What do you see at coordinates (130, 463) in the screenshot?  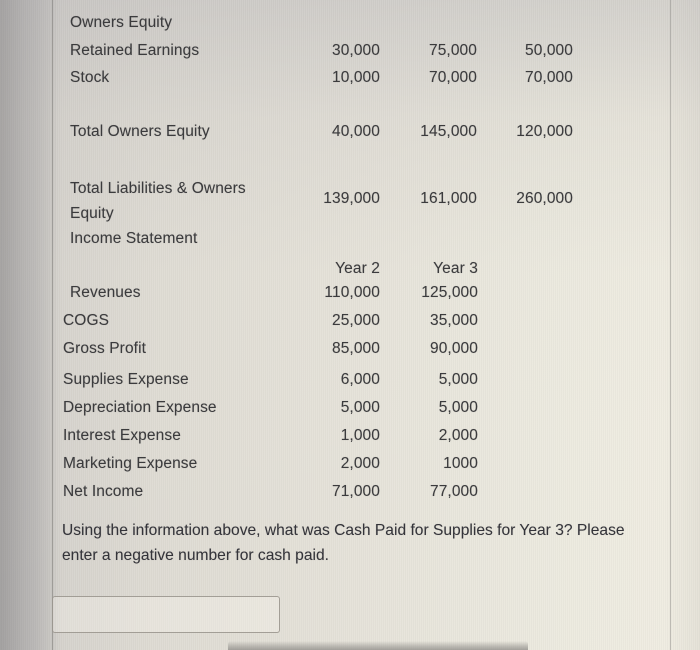 I see `row-label-marketing-expense: Marketing Expense` at bounding box center [130, 463].